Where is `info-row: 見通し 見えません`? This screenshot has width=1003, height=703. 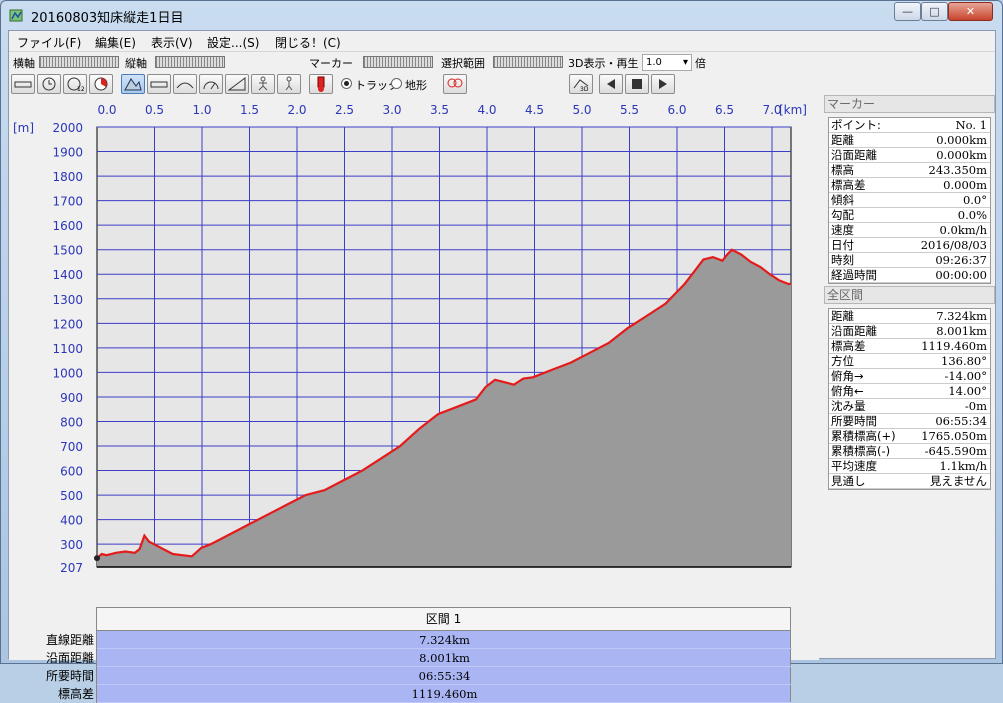
info-row: 見通し 見えません is located at coordinates (909, 481).